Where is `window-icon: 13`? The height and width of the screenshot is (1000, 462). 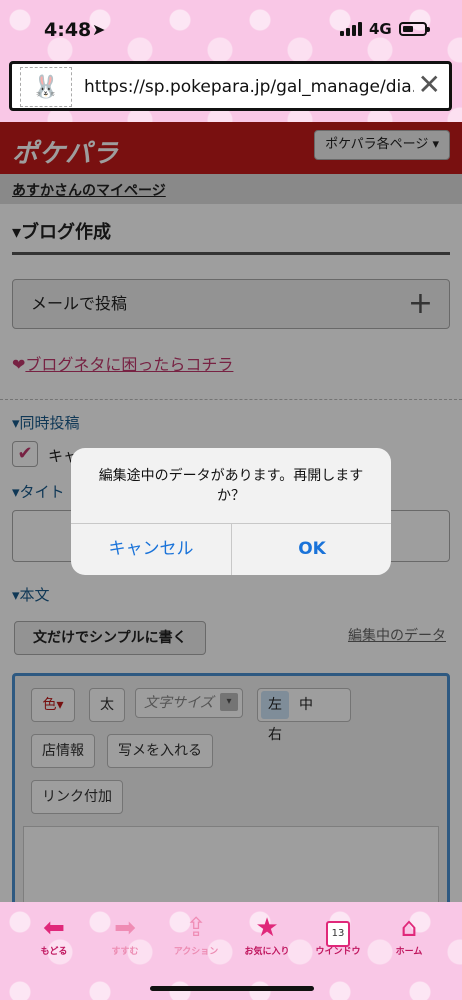 window-icon: 13 is located at coordinates (338, 929).